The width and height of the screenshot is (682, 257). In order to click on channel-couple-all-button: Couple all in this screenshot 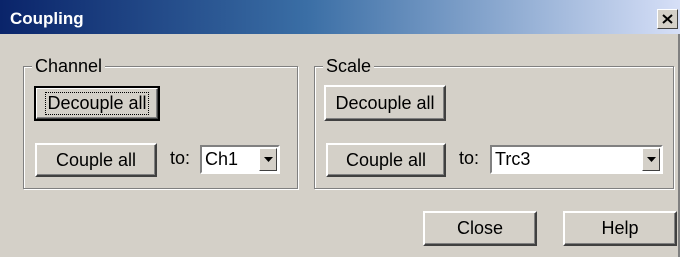, I will do `click(96, 160)`.